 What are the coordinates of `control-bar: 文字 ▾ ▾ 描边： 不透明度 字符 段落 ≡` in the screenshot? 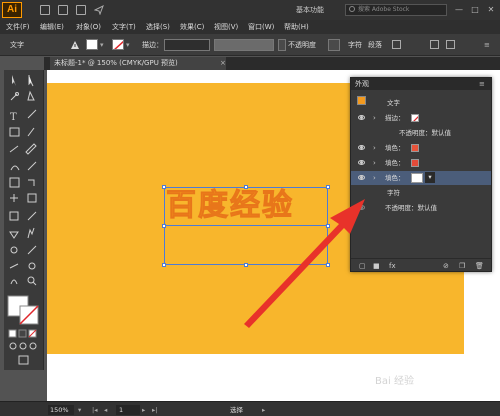 It's located at (250, 45).